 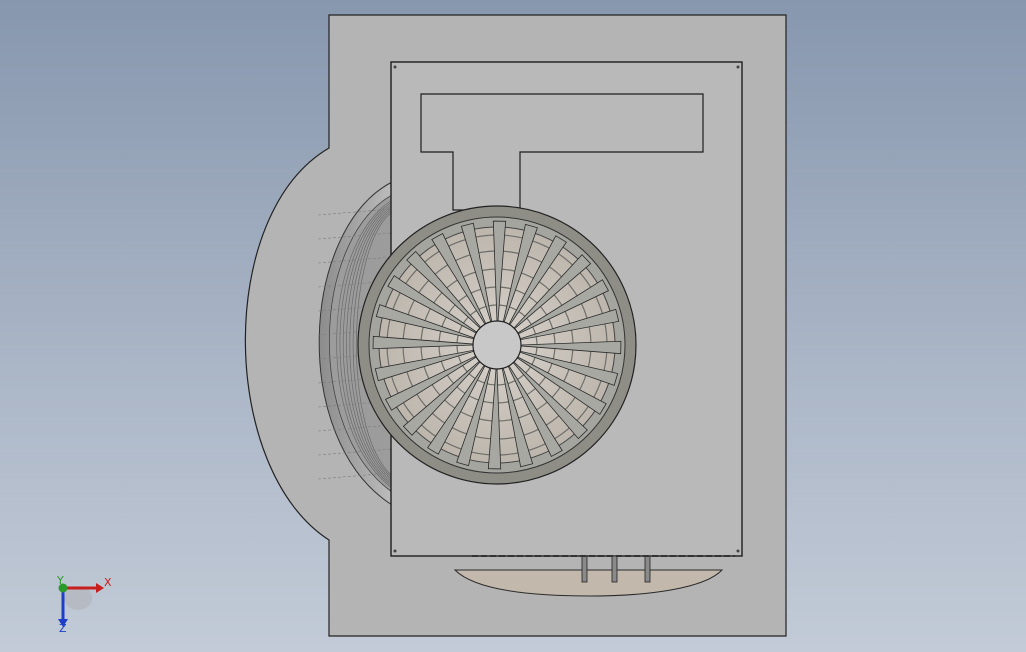 I want to click on fan-assembly, so click(x=497, y=345).